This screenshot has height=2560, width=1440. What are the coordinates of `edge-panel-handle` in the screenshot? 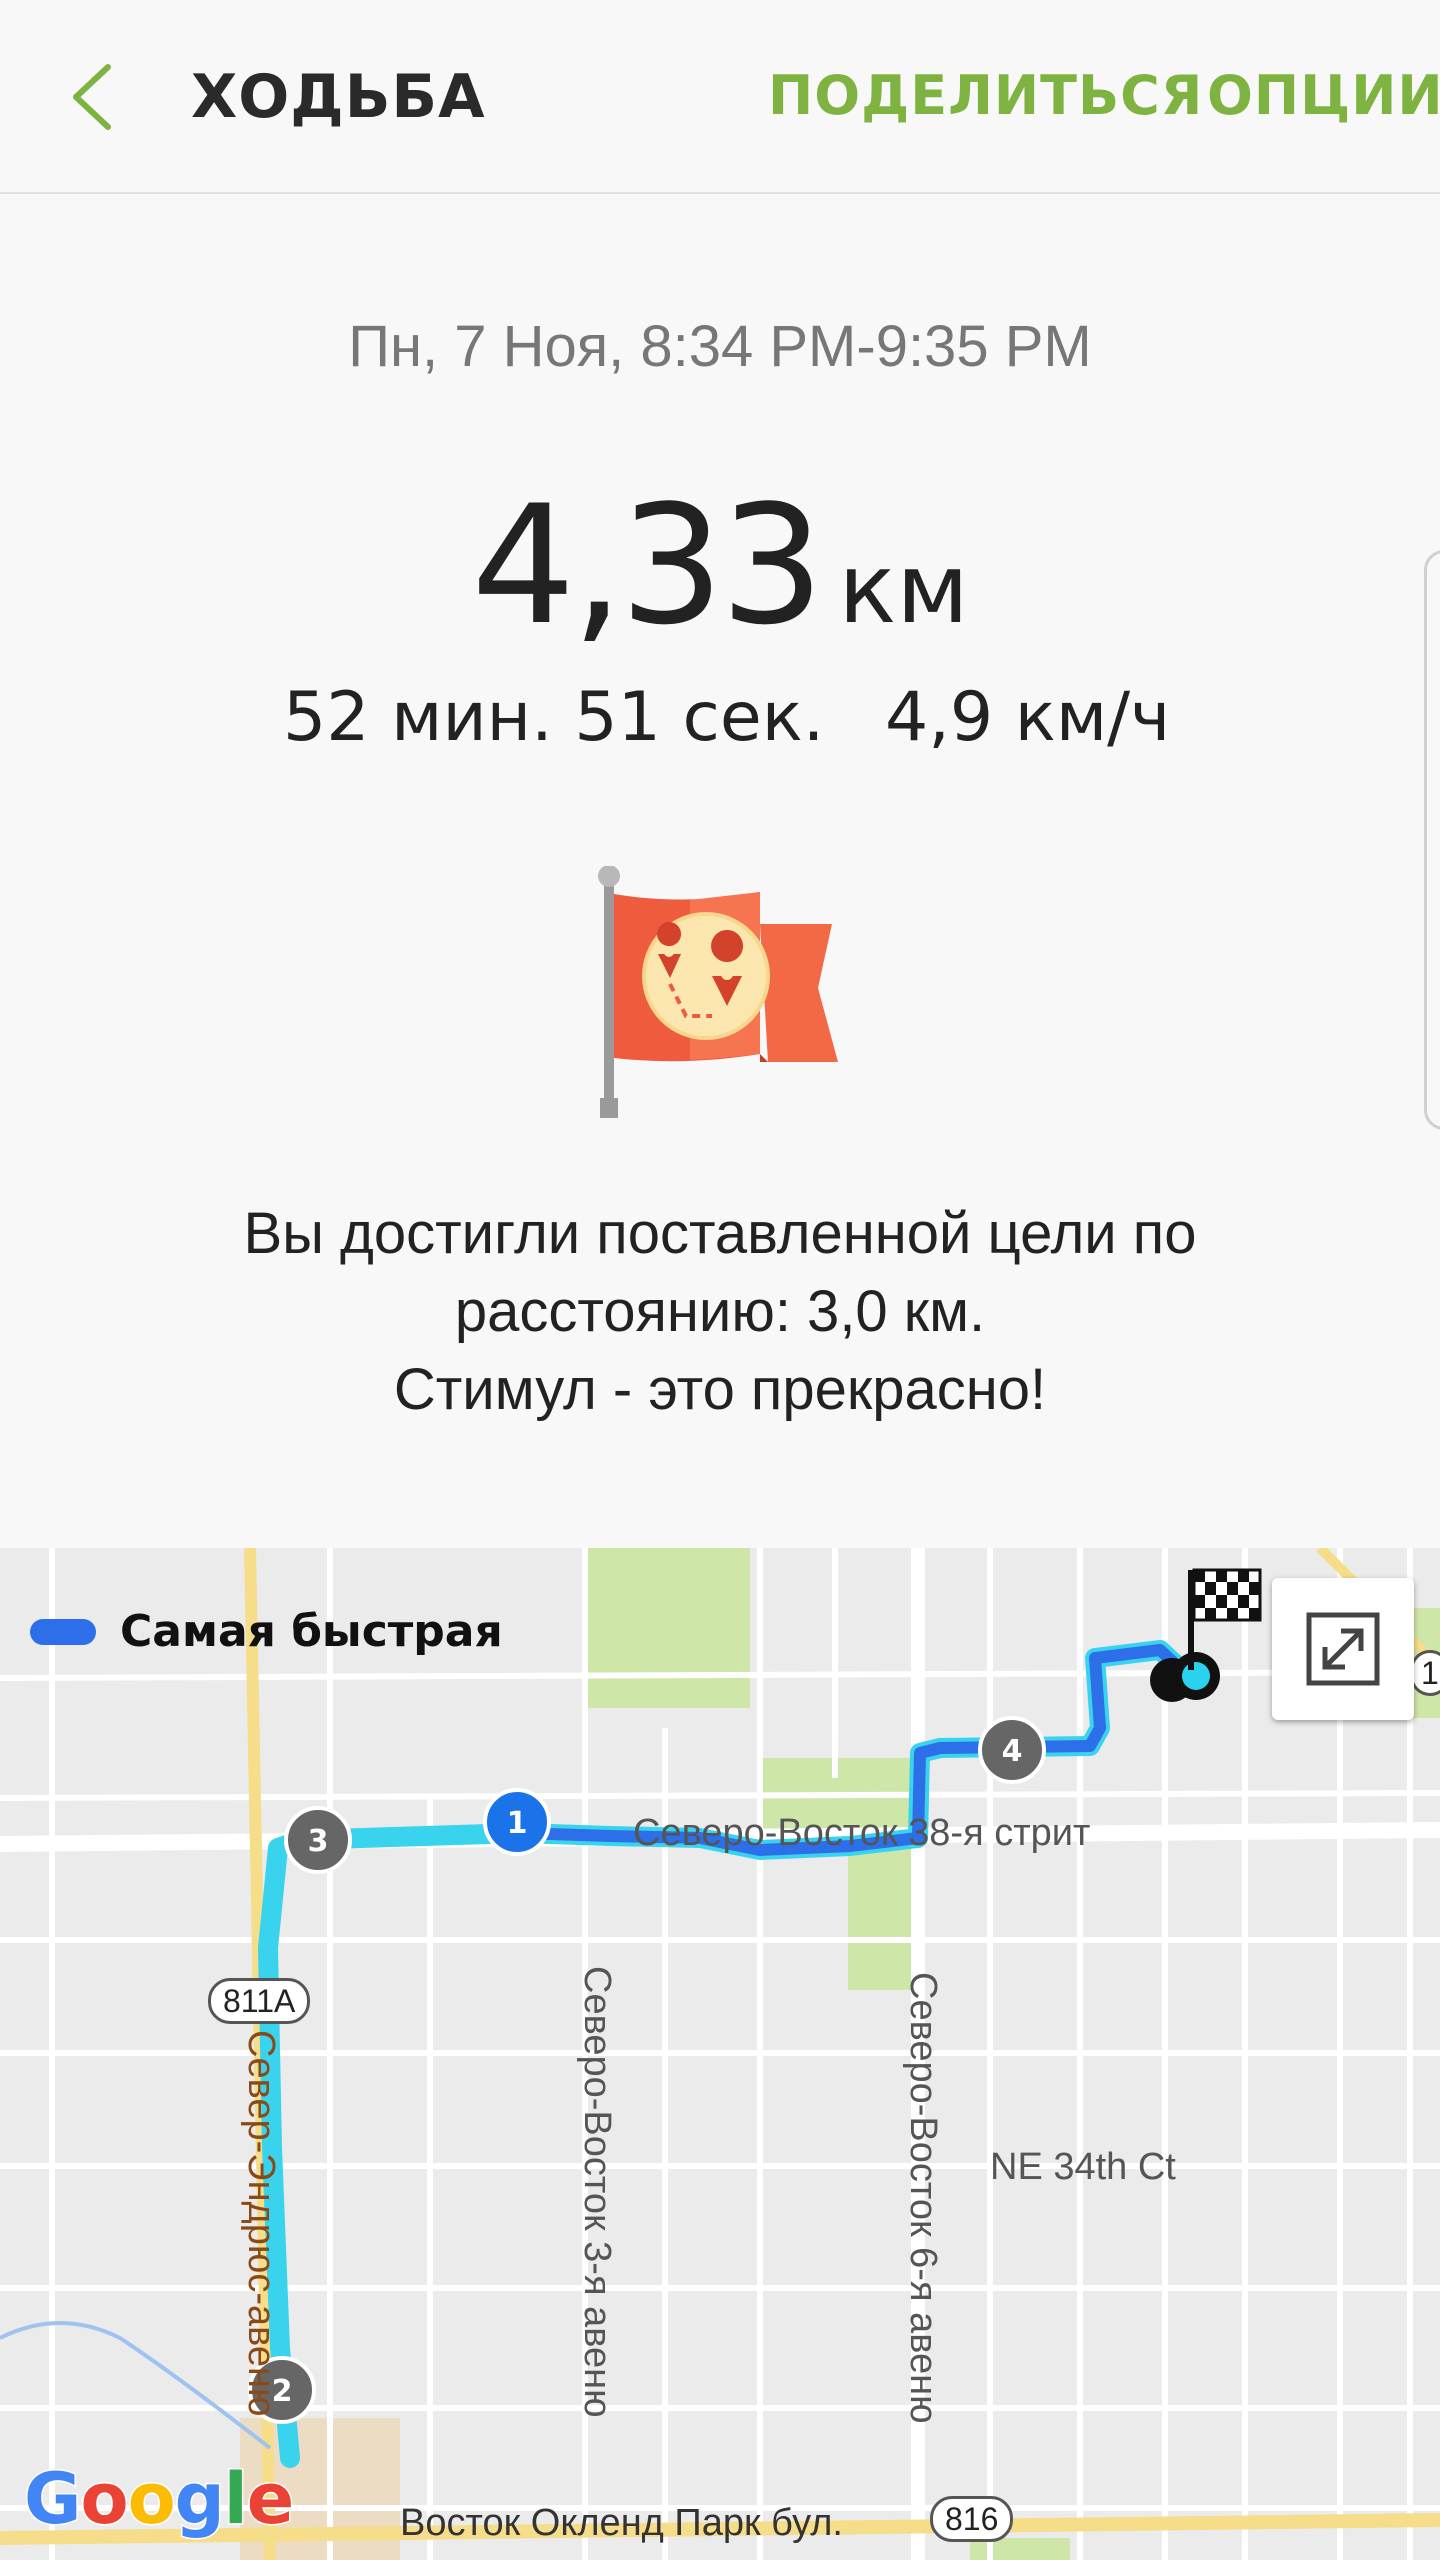 It's located at (1432, 840).